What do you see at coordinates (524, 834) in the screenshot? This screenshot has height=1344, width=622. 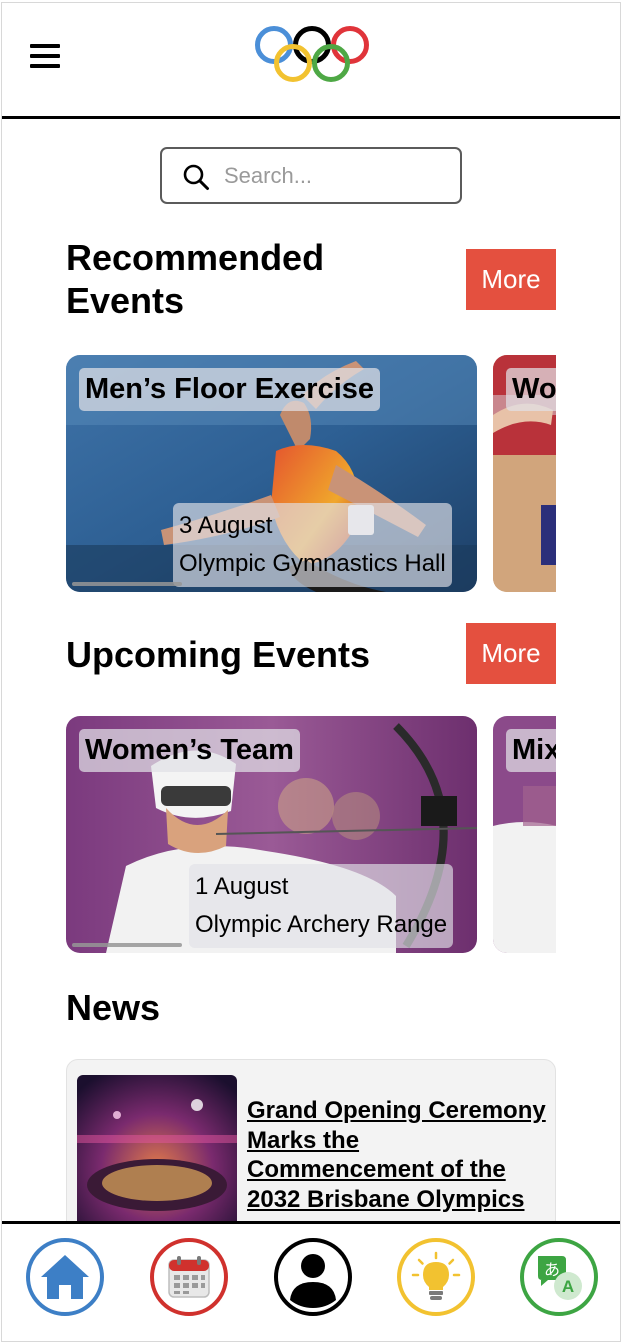 I see `event-card: Mix` at bounding box center [524, 834].